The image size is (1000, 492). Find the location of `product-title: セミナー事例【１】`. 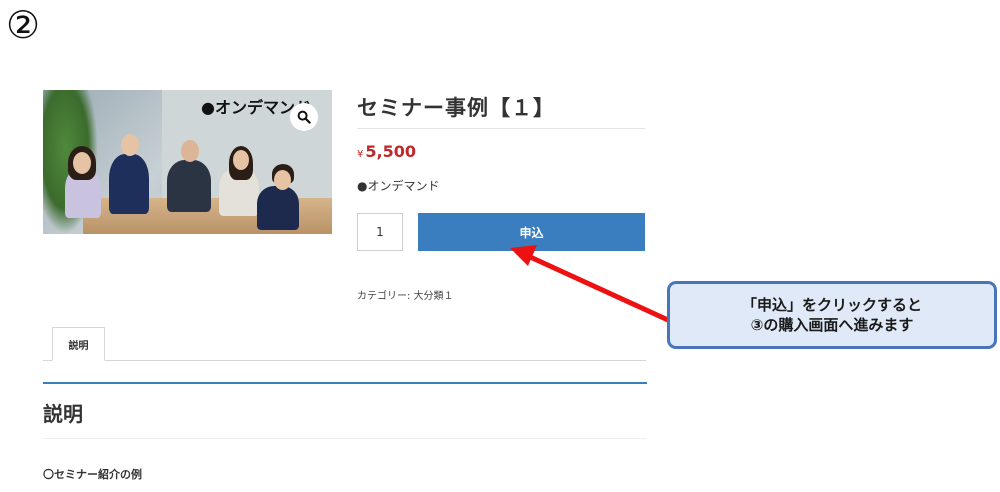

product-title: セミナー事例【１】 is located at coordinates (456, 108).